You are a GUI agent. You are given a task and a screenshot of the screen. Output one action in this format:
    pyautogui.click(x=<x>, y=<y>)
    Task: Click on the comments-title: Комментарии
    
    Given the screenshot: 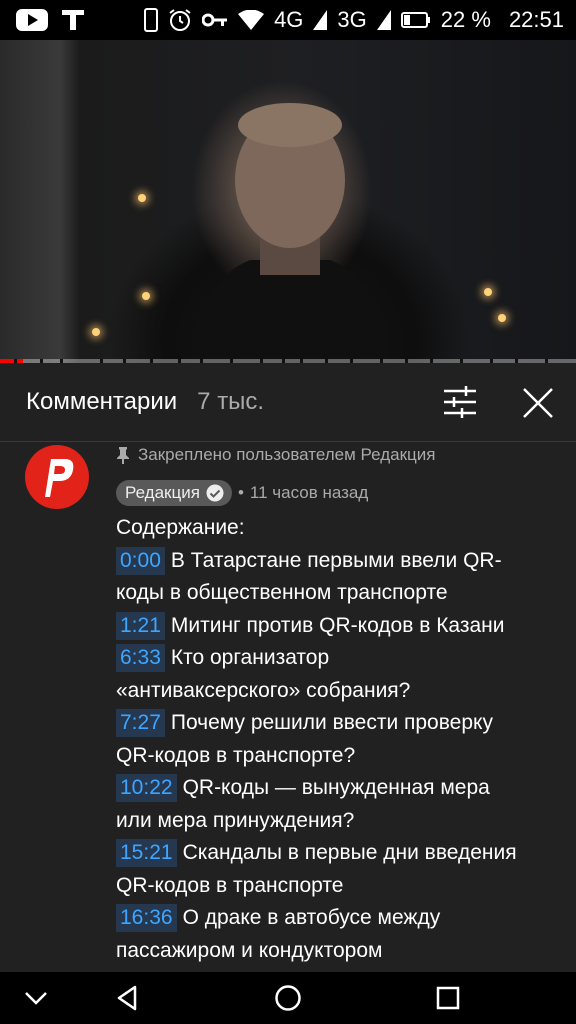 What is the action you would take?
    pyautogui.click(x=102, y=401)
    